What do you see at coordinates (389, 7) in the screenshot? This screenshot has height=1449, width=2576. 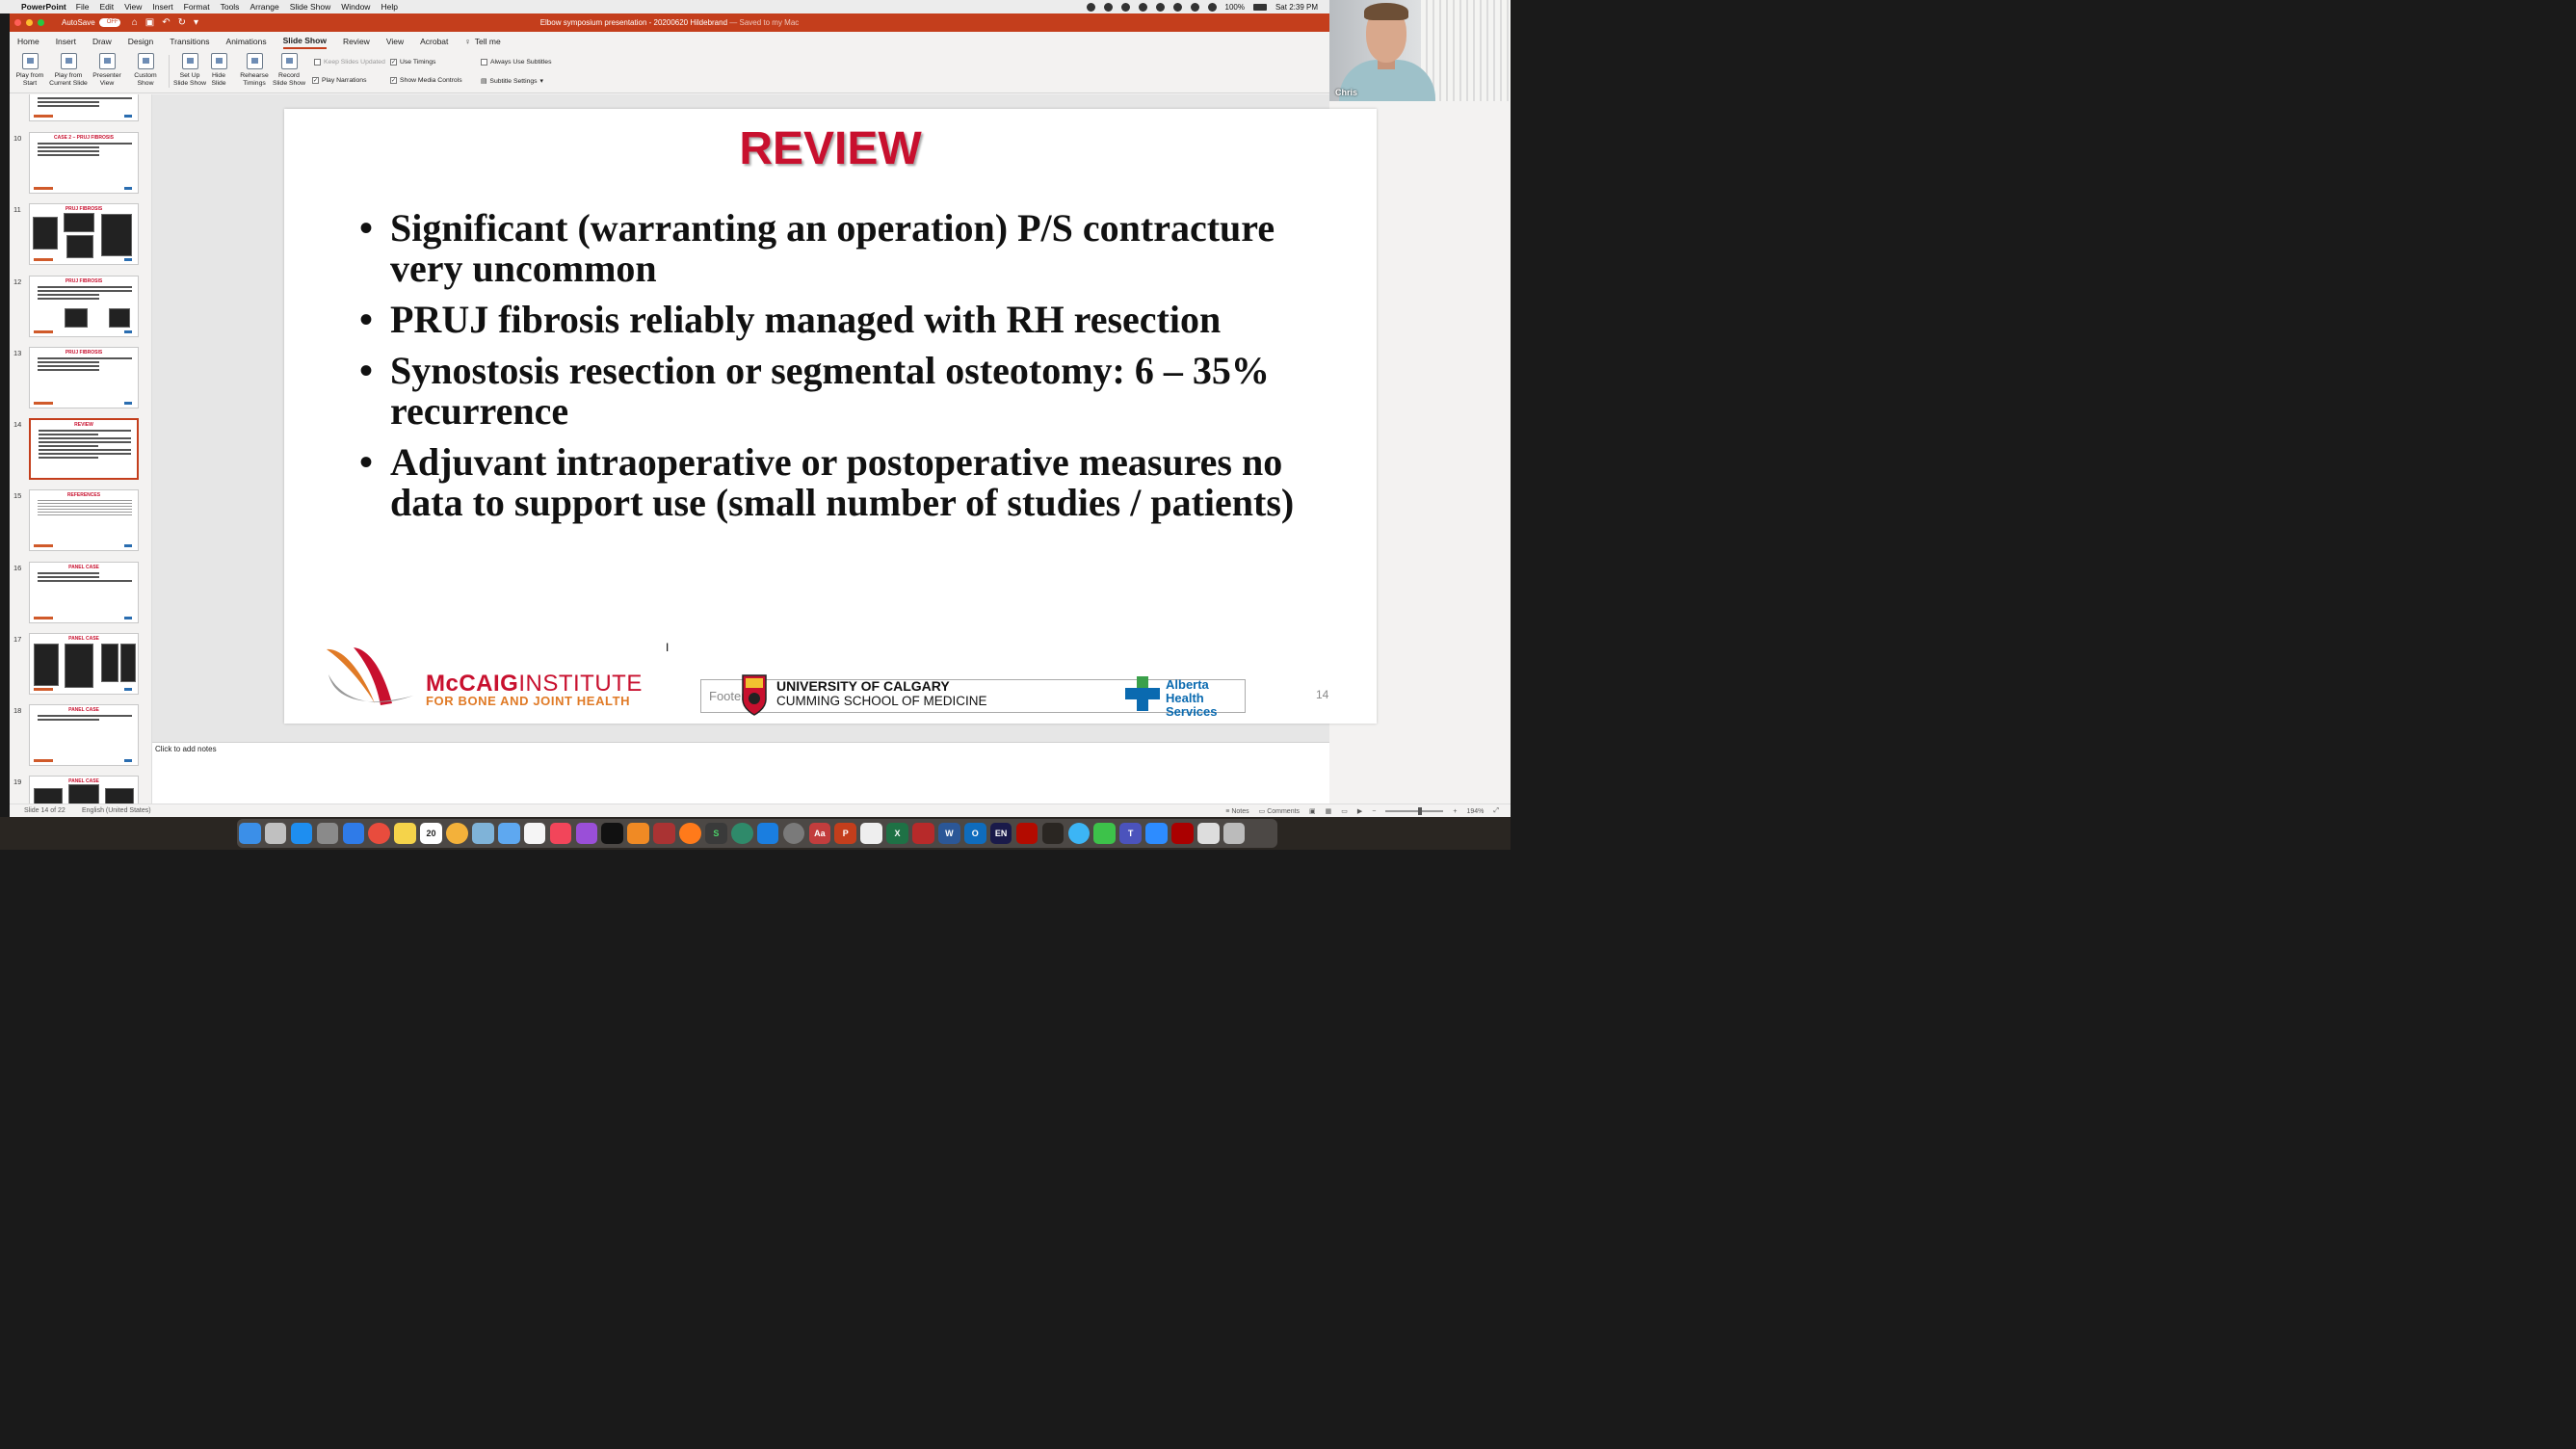 I see `menu-help: Help` at bounding box center [389, 7].